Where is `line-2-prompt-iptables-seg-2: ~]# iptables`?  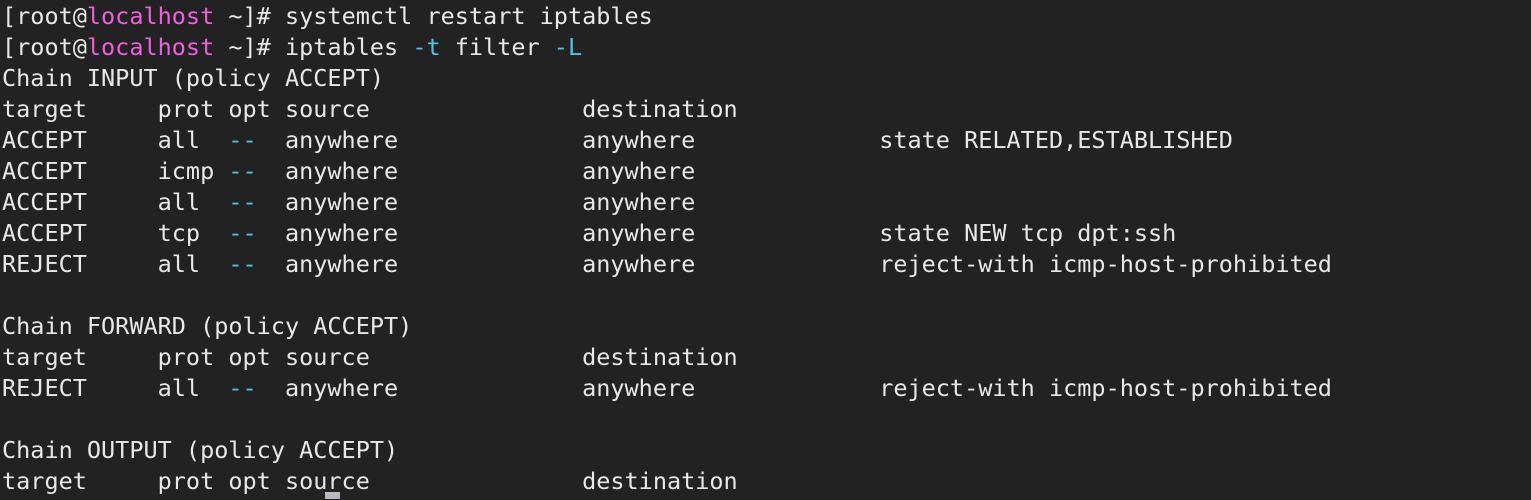
line-2-prompt-iptables-seg-2: ~]# iptables is located at coordinates (313, 47).